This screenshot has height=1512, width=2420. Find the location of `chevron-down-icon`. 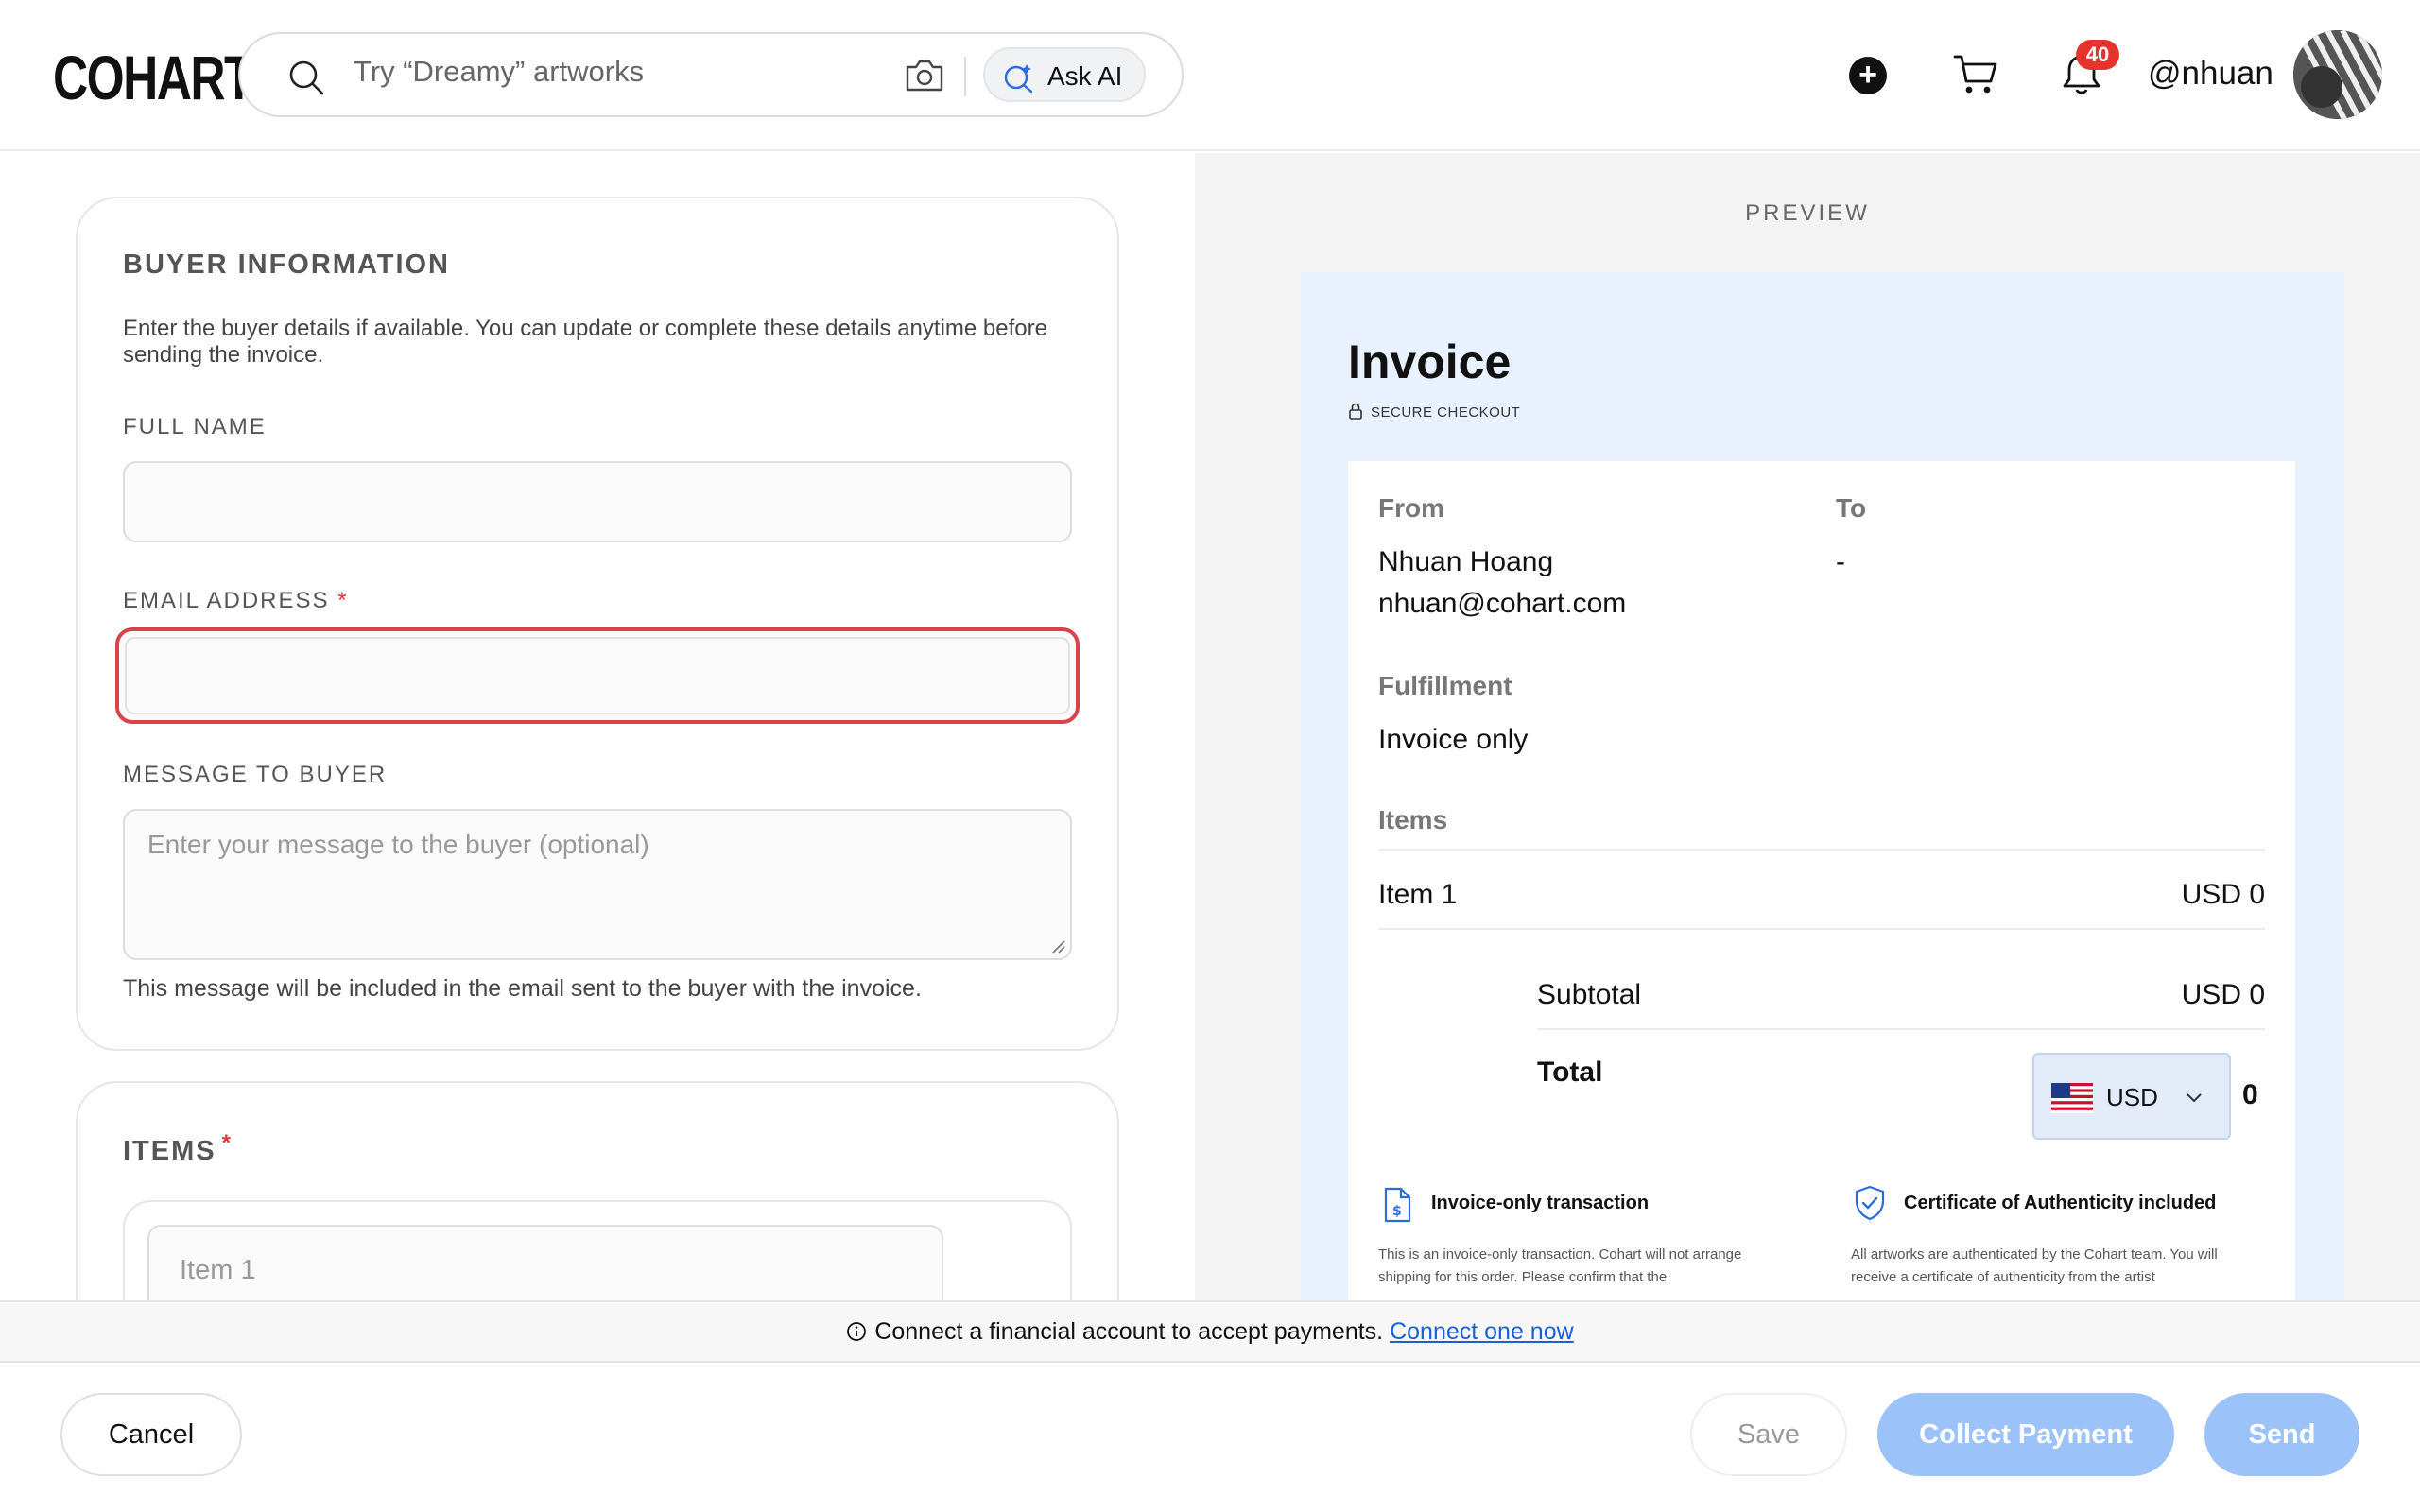

chevron-down-icon is located at coordinates (2194, 1098).